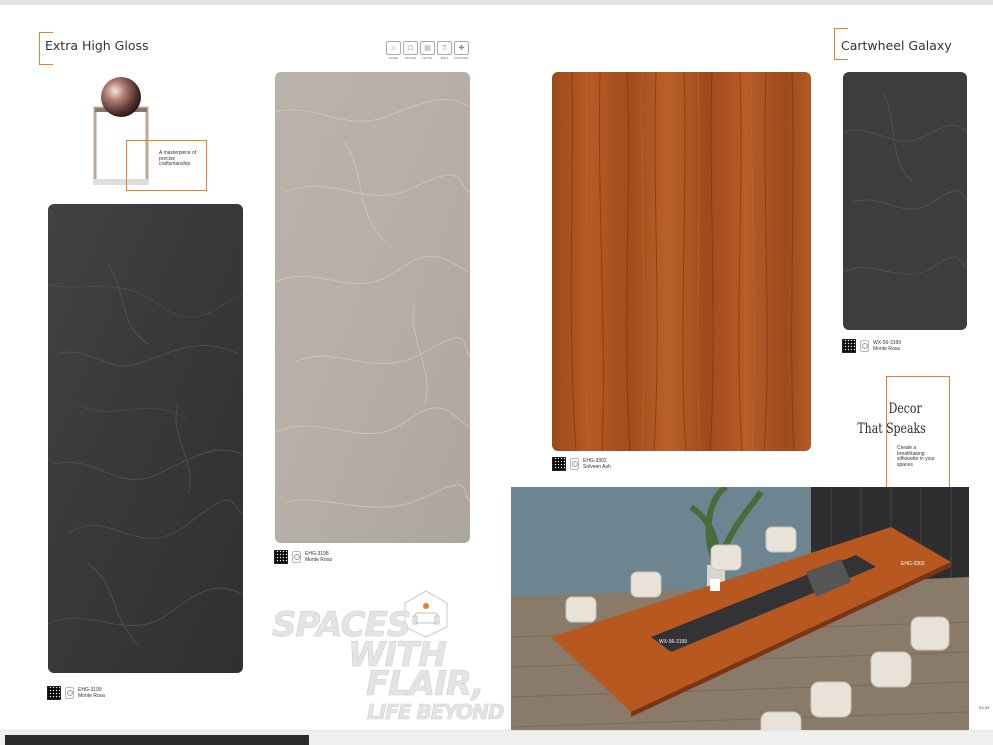  Describe the element at coordinates (157, 740) in the screenshot. I see `next-page-preview` at that location.